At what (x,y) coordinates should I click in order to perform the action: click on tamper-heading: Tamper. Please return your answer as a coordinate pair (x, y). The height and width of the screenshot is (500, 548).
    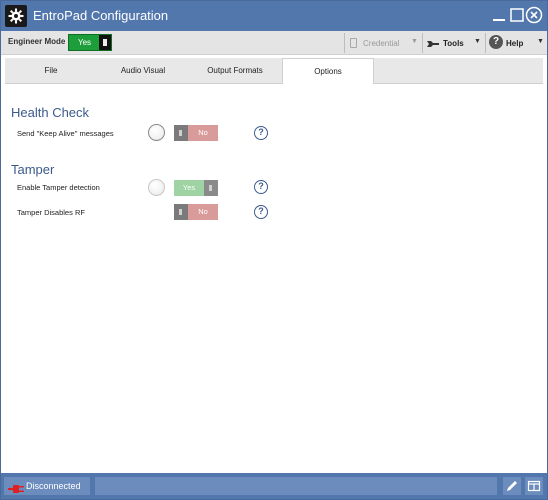
    Looking at the image, I should click on (33, 169).